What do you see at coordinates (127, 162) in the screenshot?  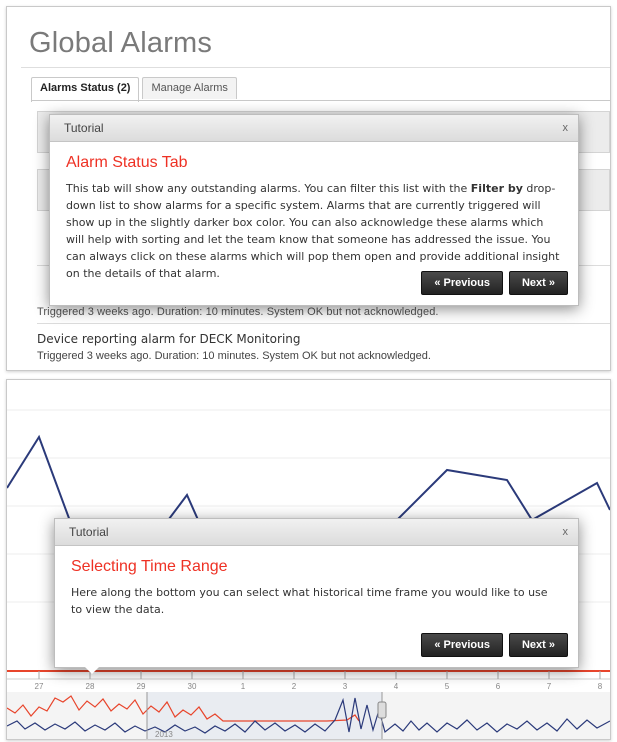 I see `dialog-heading: Alarm Status Tab` at bounding box center [127, 162].